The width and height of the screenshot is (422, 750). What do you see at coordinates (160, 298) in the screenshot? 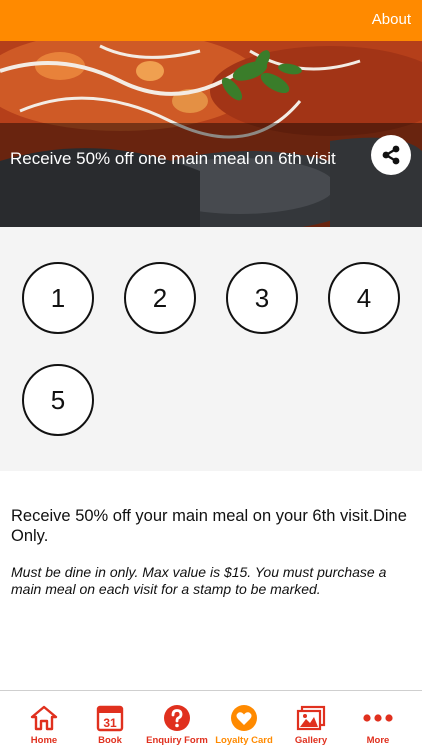
I see `stamp-2: 2` at bounding box center [160, 298].